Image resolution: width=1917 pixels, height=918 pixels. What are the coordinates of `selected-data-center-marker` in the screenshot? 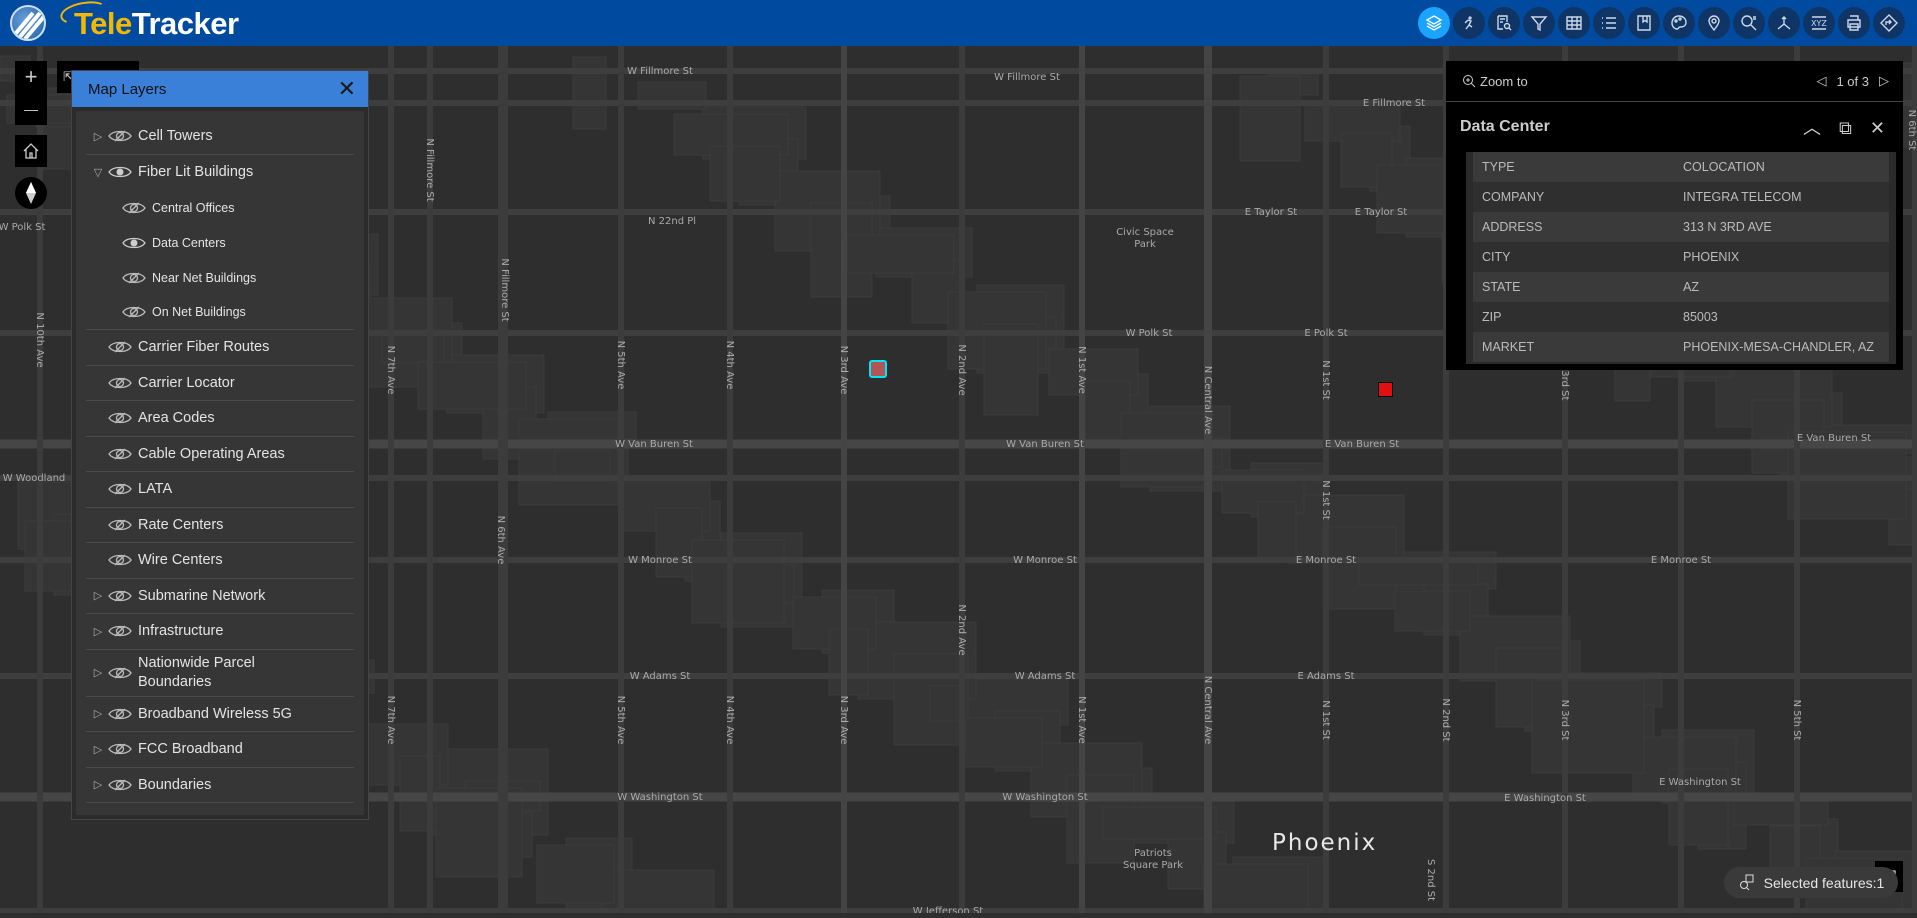 It's located at (878, 369).